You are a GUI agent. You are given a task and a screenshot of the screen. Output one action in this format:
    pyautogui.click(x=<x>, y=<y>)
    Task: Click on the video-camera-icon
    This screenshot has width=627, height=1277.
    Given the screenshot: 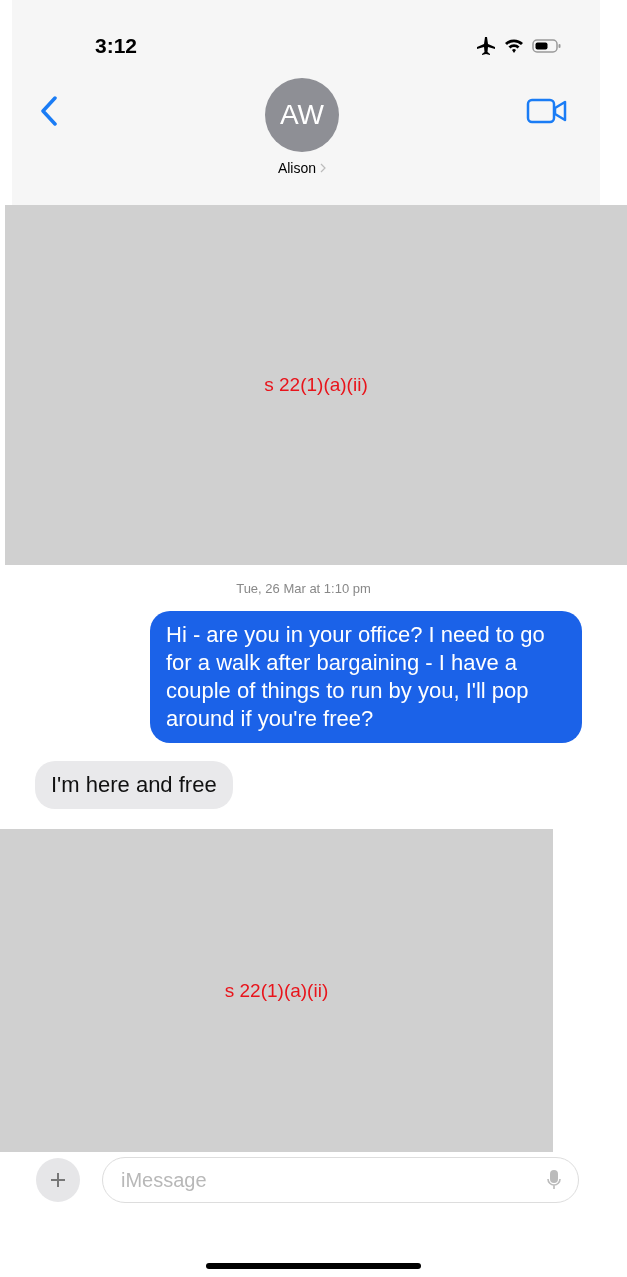 What is the action you would take?
    pyautogui.click(x=547, y=111)
    